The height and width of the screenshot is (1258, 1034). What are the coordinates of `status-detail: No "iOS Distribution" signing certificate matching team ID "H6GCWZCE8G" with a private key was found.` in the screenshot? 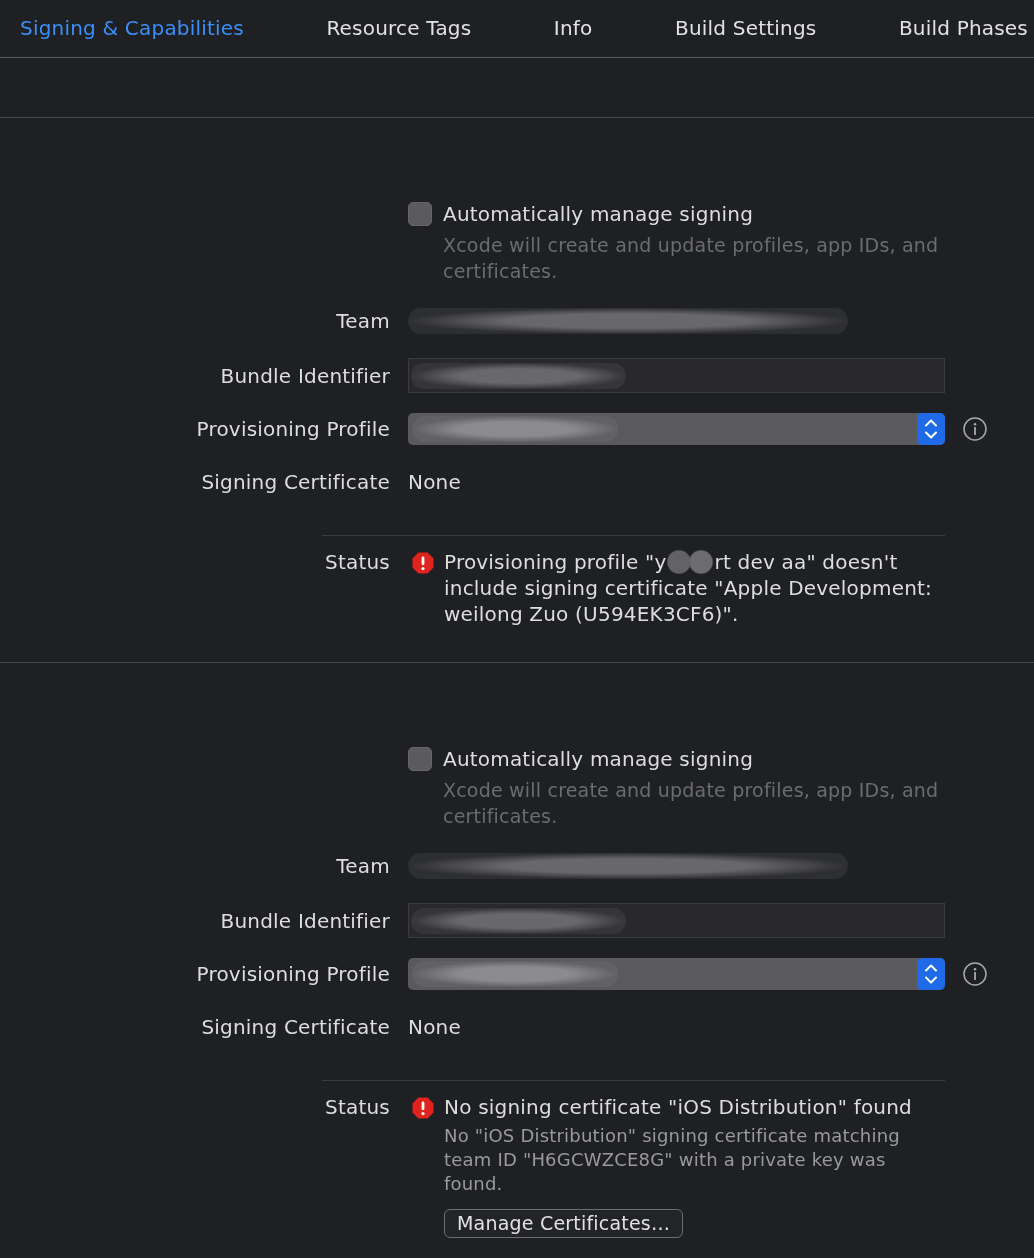 It's located at (672, 1160).